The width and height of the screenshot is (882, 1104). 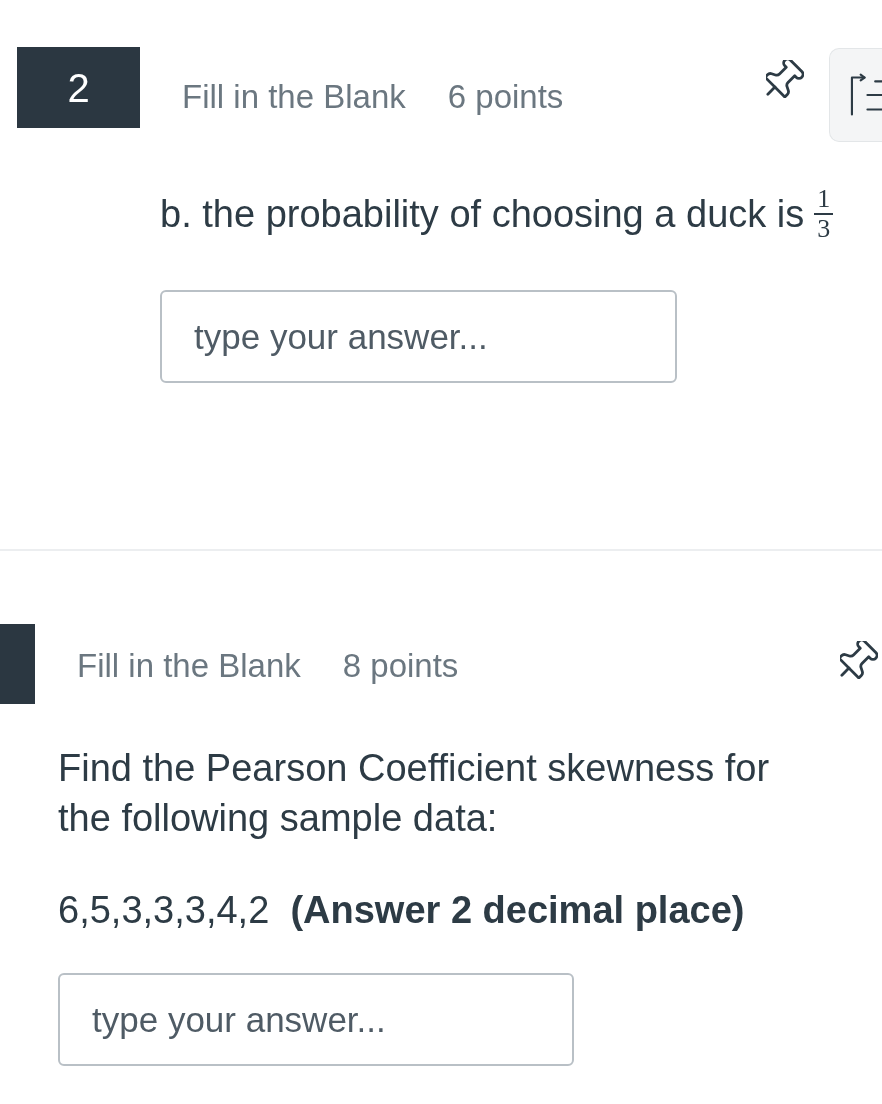 I want to click on question-text: 6,5,3,3,3,4,2 (Answer 2 decimal place), so click(x=402, y=910).